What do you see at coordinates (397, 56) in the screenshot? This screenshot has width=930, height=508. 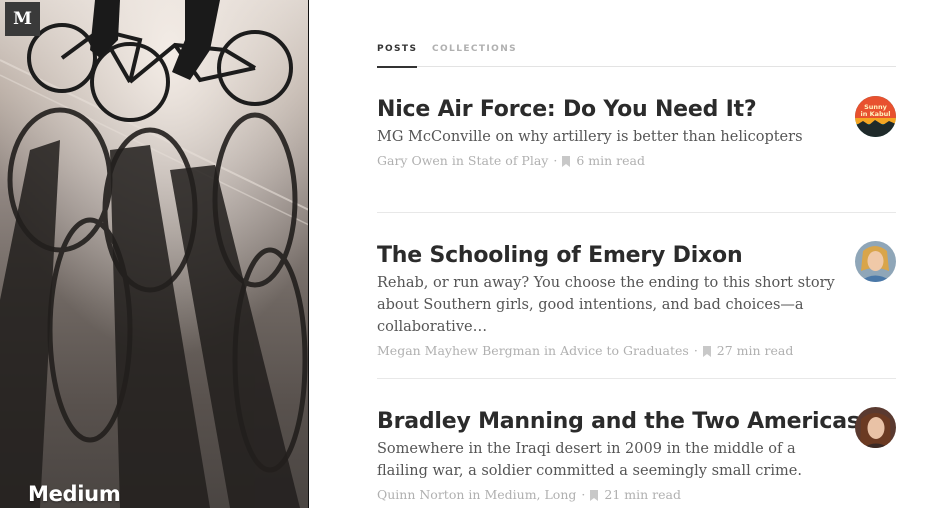 I see `tab-posts: POSTS` at bounding box center [397, 56].